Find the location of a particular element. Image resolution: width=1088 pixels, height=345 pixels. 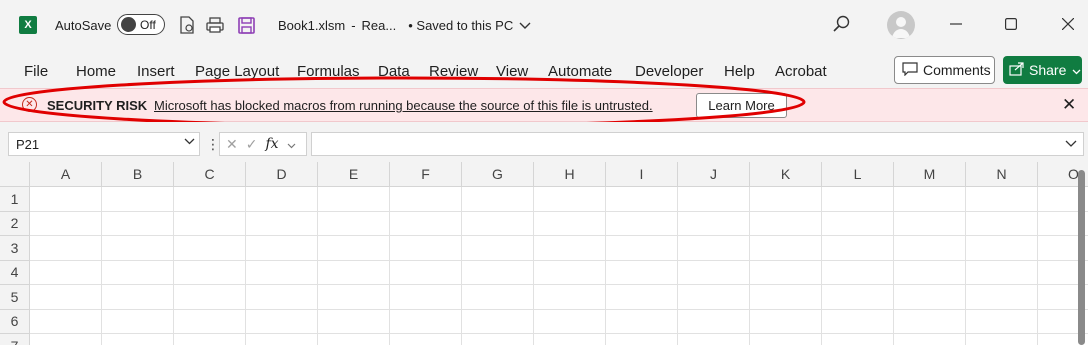

document-title: Book1.xlsm - Rea... • Saved to this PC is located at coordinates (404, 25).